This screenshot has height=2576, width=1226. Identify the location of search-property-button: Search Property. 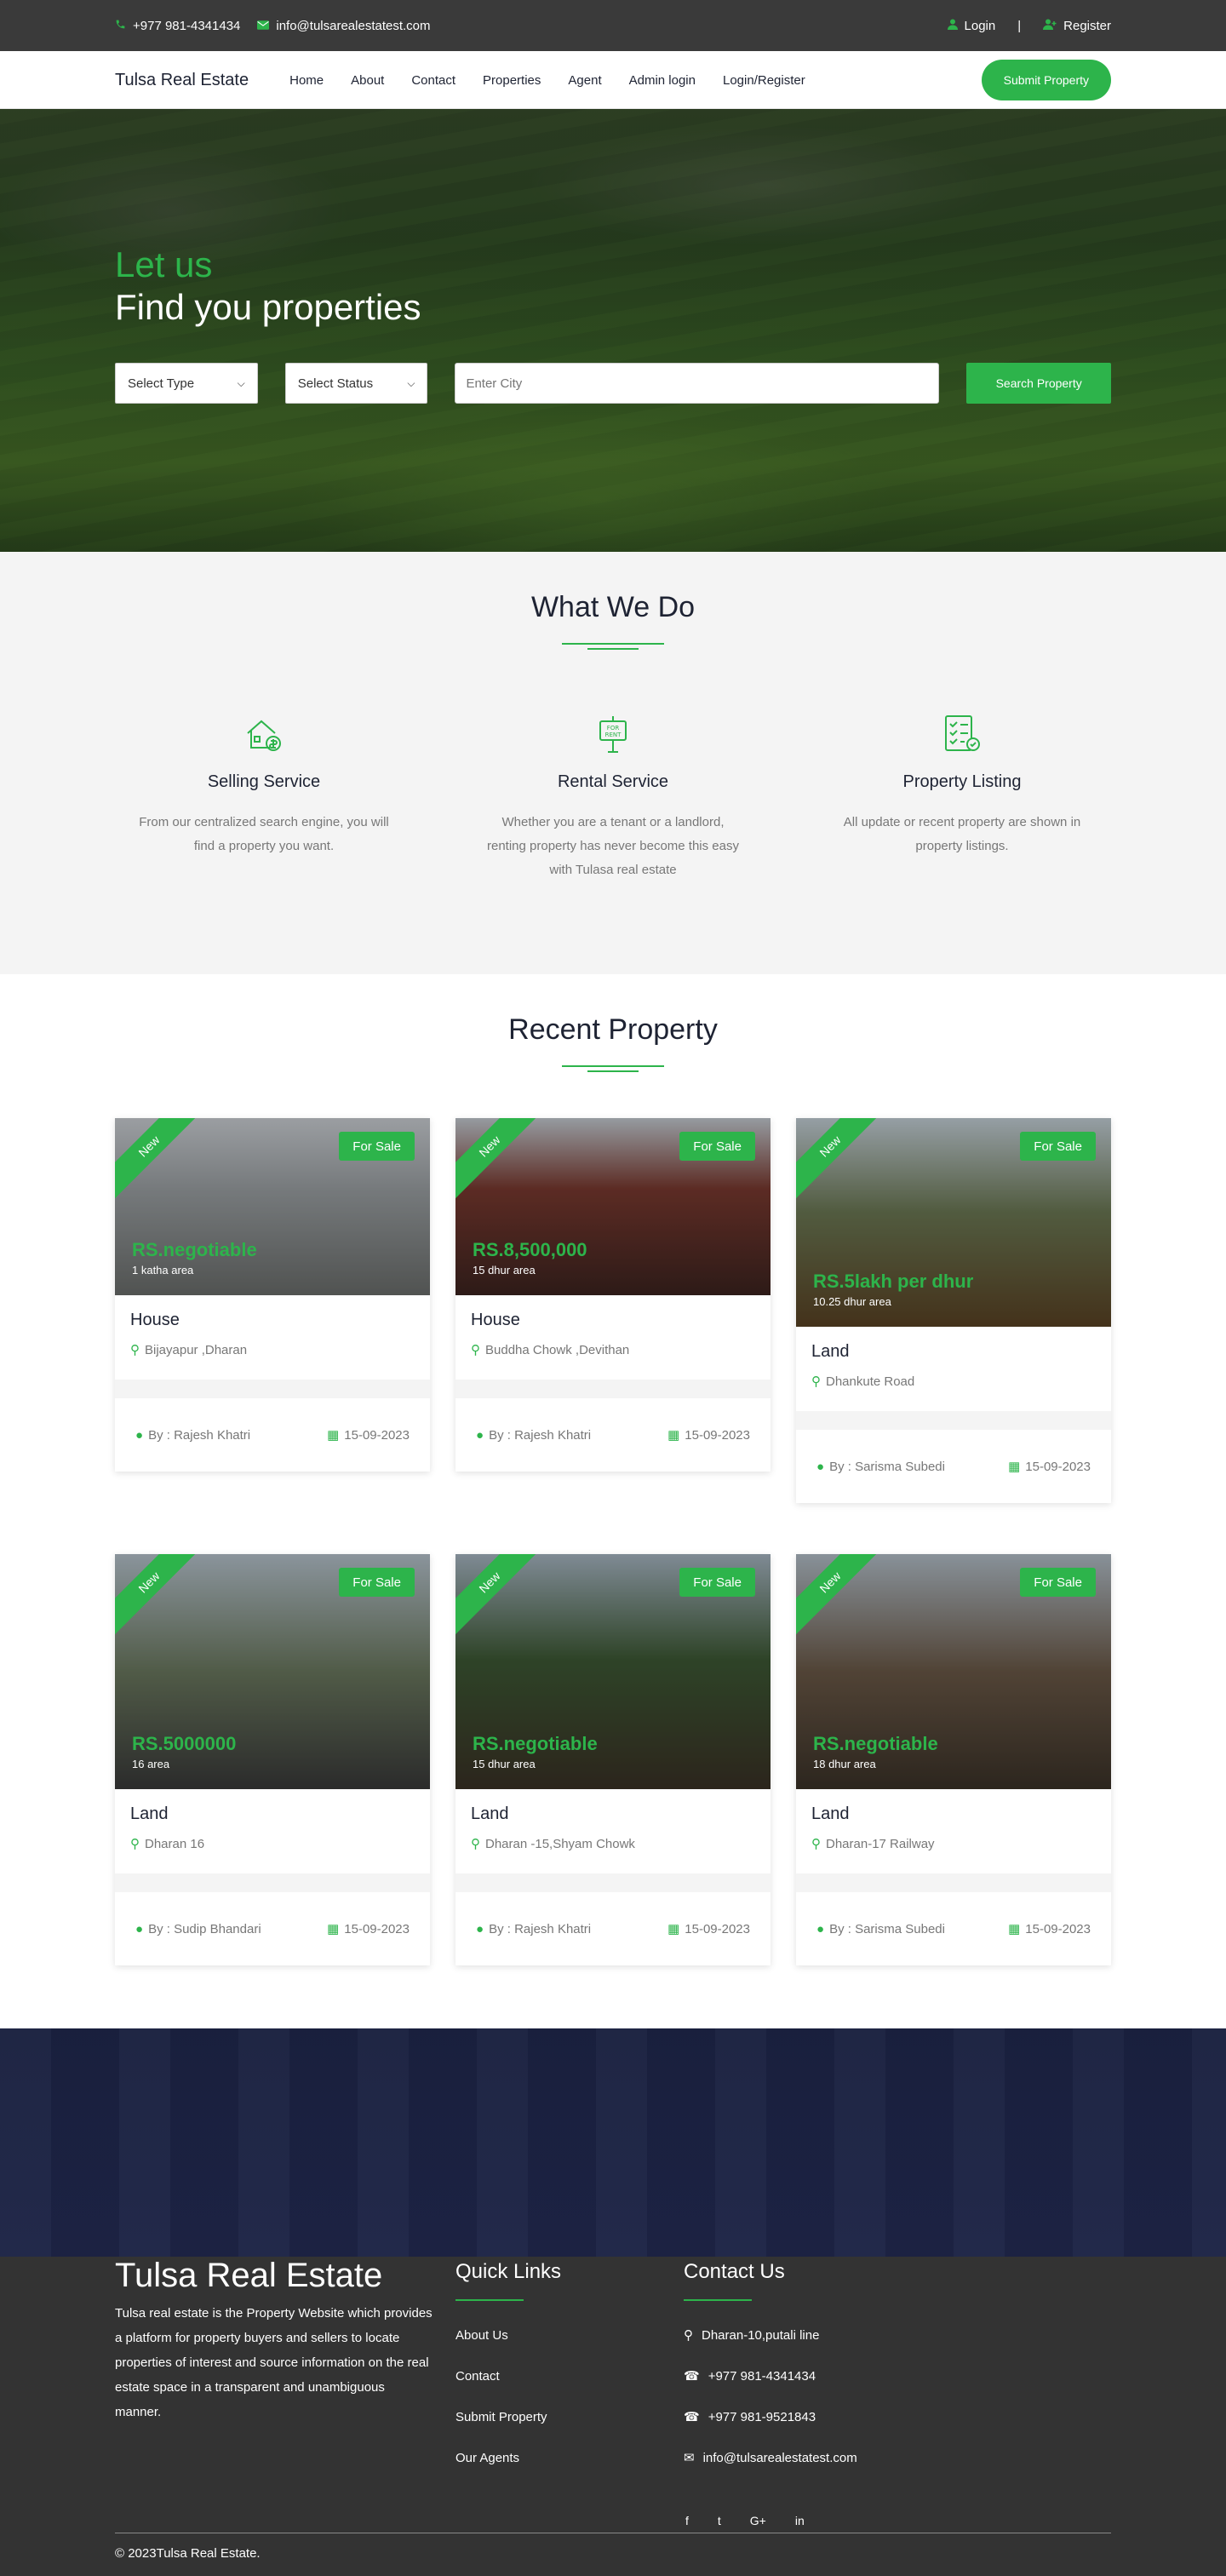
(1038, 383).